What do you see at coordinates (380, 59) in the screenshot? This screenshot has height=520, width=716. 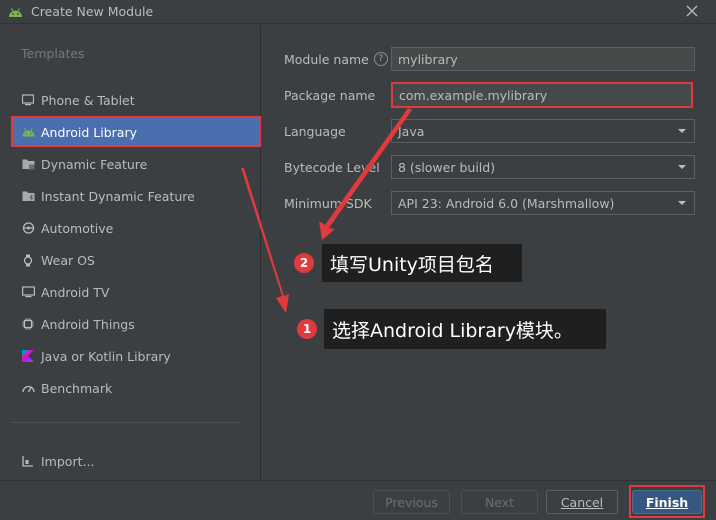 I see `help-icon: ?` at bounding box center [380, 59].